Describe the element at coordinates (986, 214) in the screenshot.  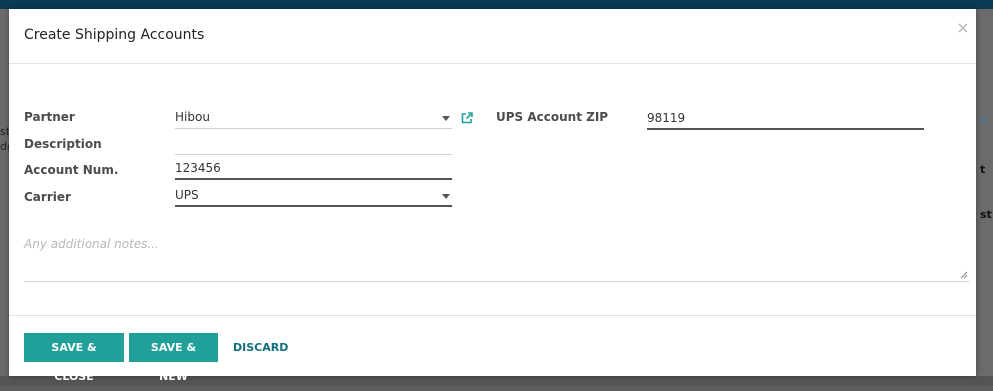
I see `background-text-fragment: st` at that location.